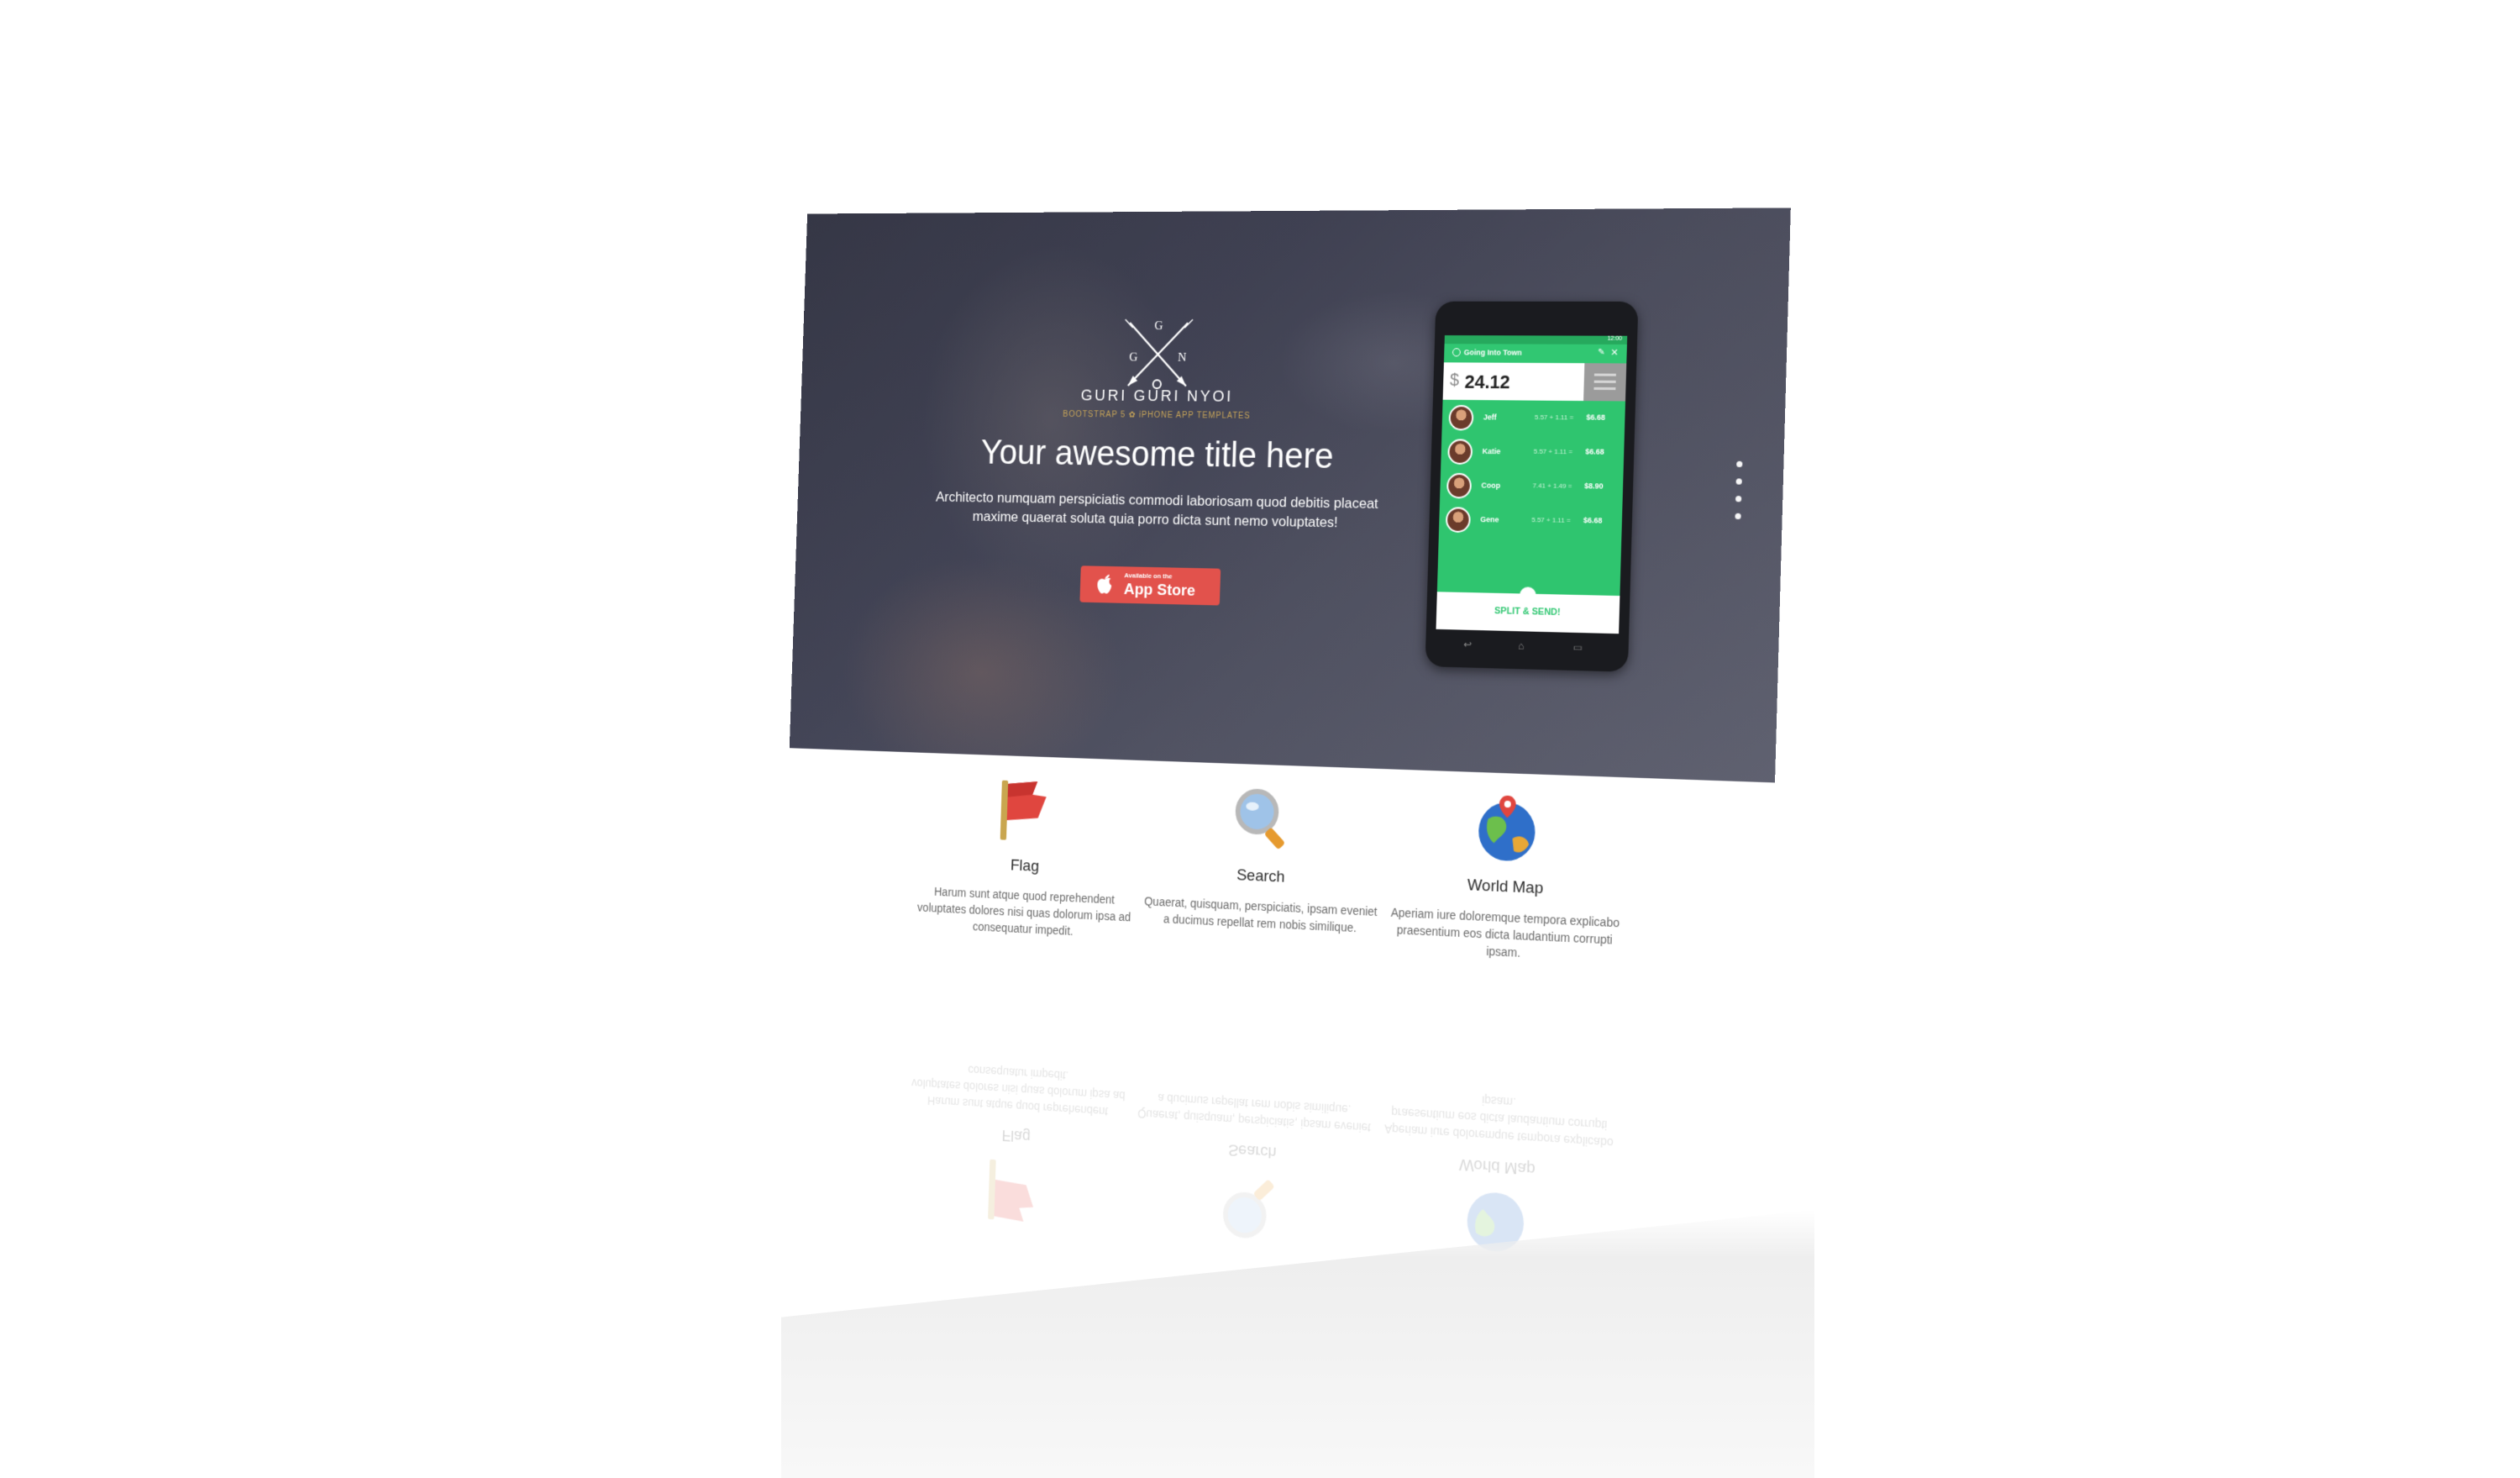  What do you see at coordinates (1497, 1167) in the screenshot?
I see `reflection-title: World Map` at bounding box center [1497, 1167].